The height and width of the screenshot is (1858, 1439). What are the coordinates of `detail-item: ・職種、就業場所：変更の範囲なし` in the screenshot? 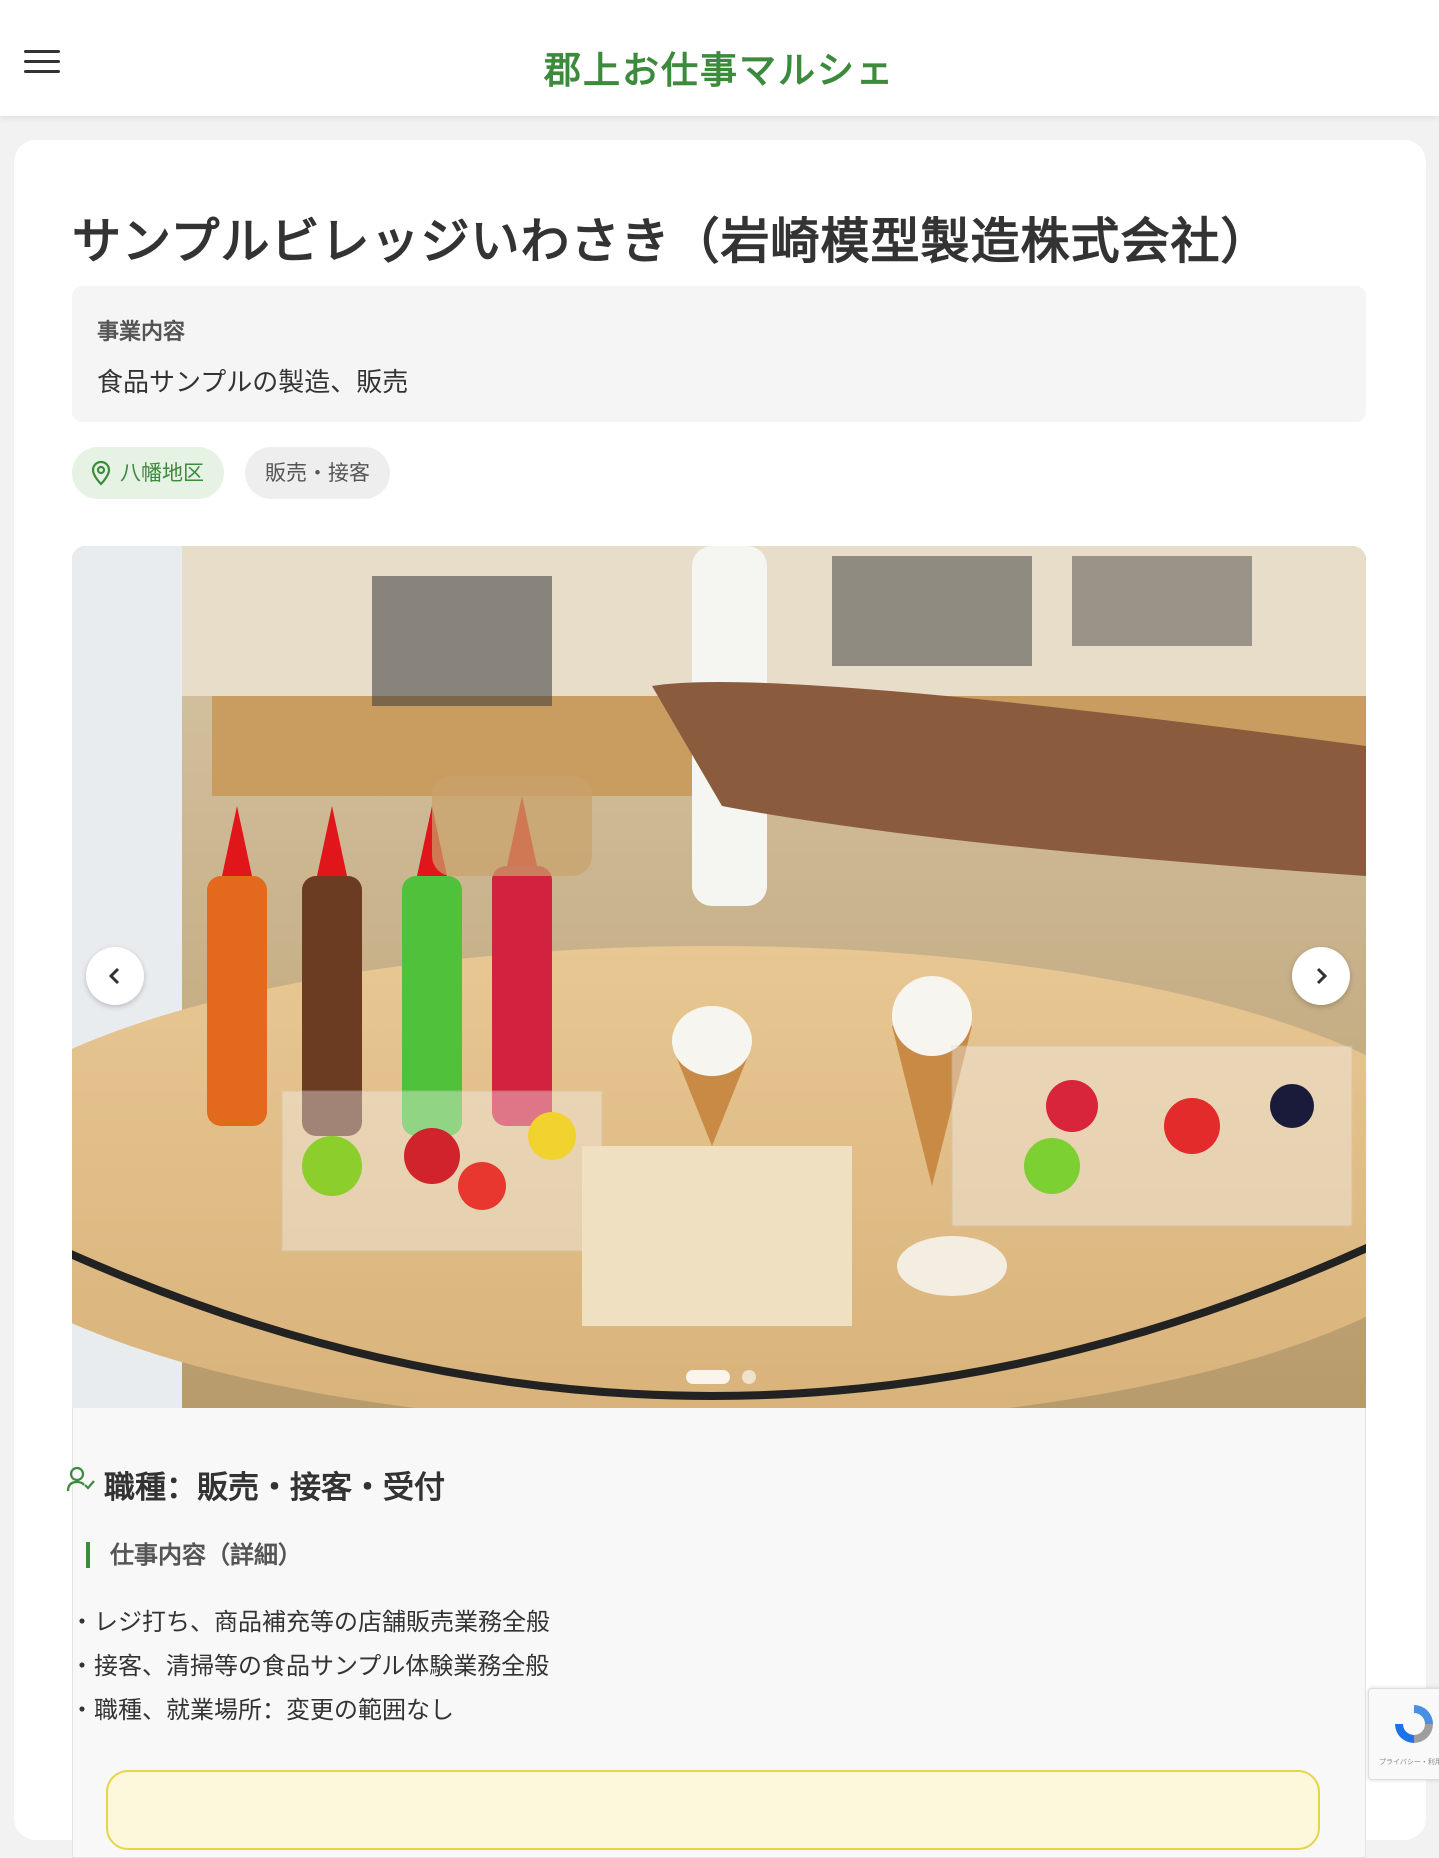 It's located at (262, 1710).